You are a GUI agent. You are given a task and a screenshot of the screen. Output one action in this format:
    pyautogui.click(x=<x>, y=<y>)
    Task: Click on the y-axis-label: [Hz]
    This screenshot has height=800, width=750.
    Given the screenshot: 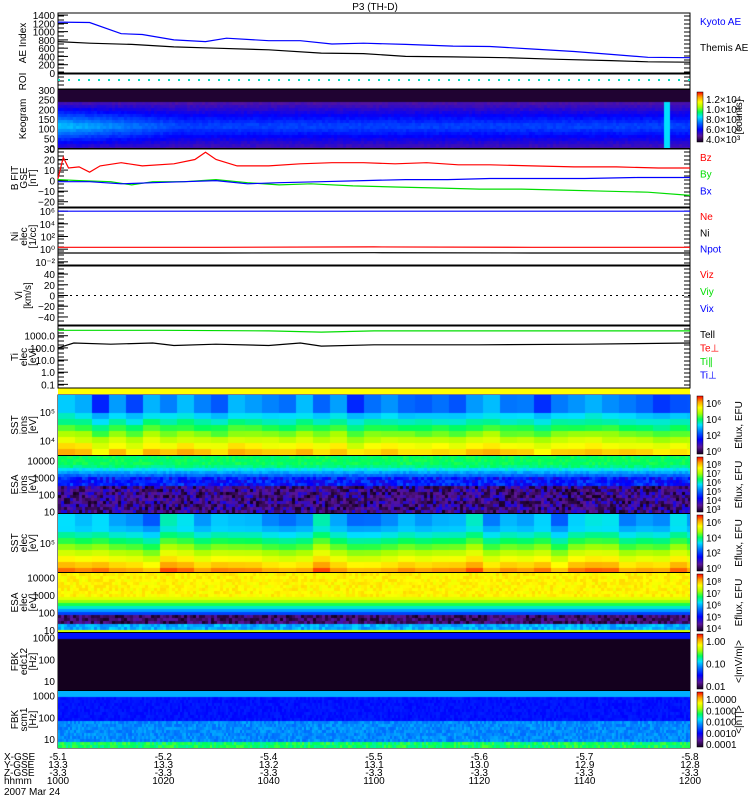 What is the action you would take?
    pyautogui.click(x=33, y=719)
    